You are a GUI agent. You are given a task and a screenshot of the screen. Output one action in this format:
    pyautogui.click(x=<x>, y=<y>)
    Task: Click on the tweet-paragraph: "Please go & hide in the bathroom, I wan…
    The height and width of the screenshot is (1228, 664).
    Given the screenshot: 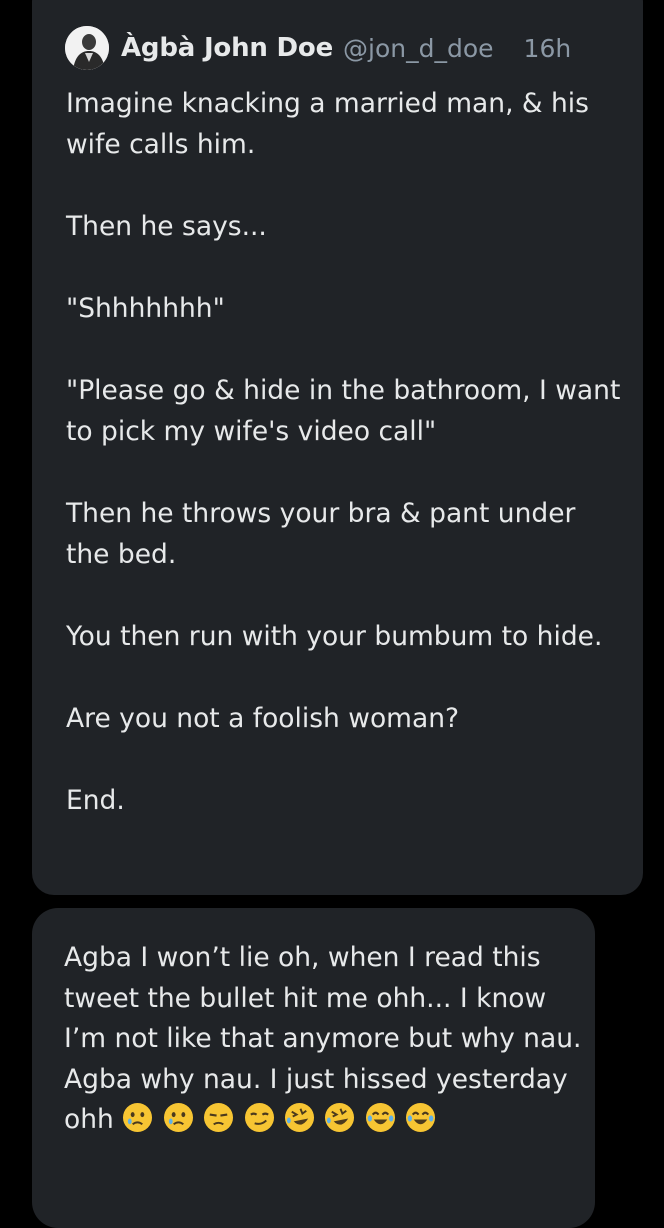 What is the action you would take?
    pyautogui.click(x=343, y=411)
    